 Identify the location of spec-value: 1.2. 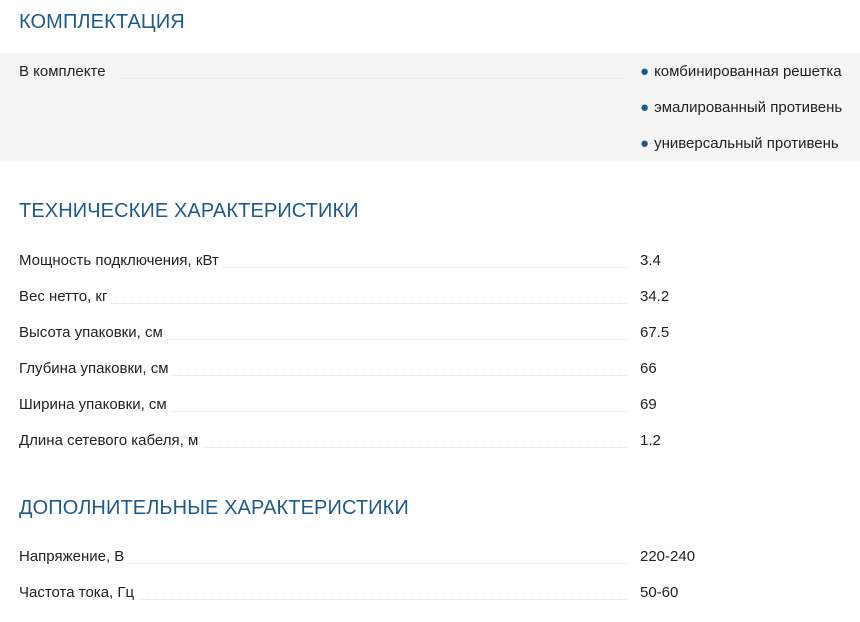
(650, 440).